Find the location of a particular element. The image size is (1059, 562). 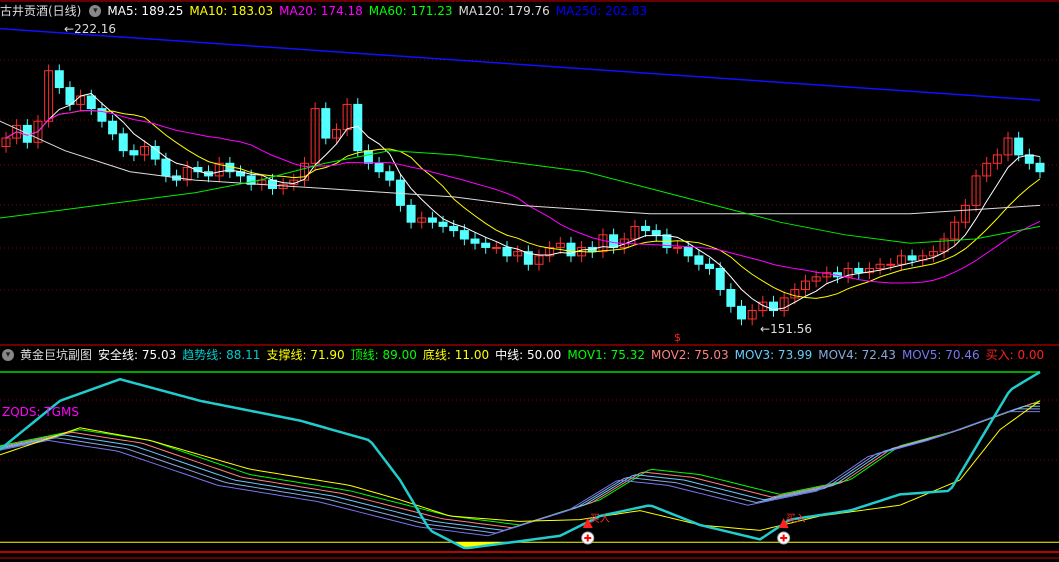

sub-title: 黄金巨坑副图 is located at coordinates (56, 355).